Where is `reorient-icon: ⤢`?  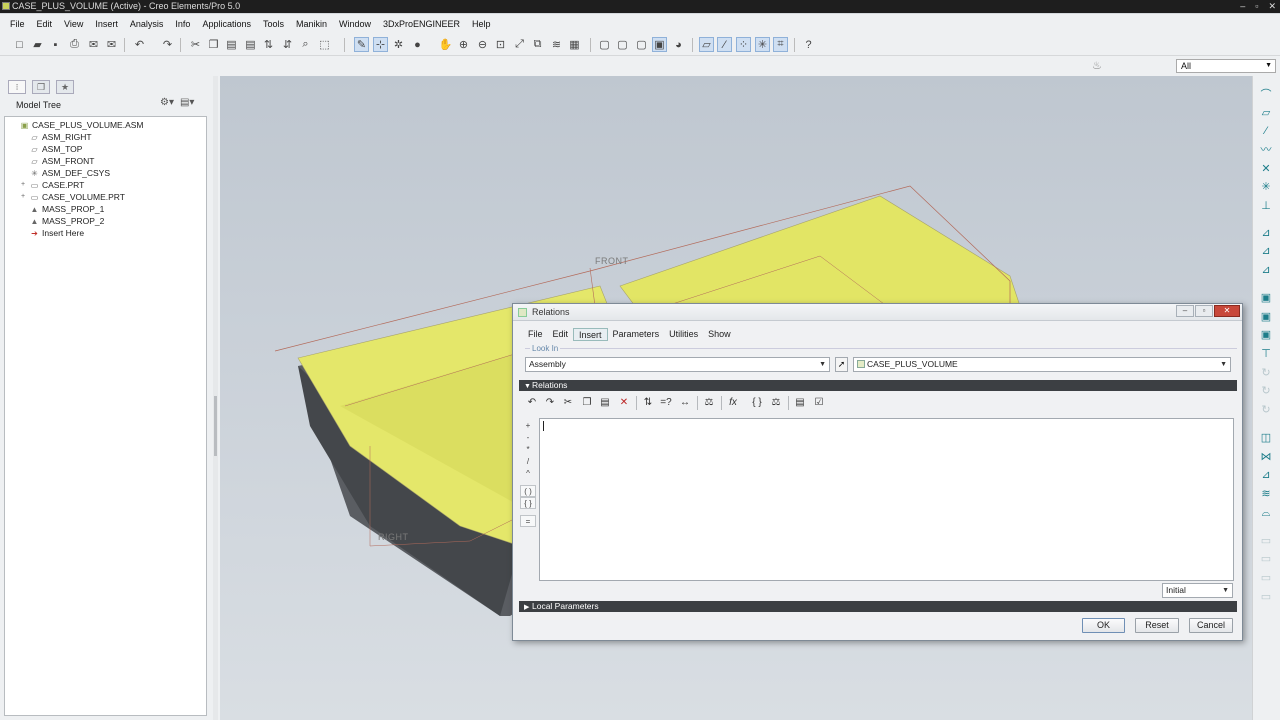
reorient-icon: ⤢ is located at coordinates (519, 44).